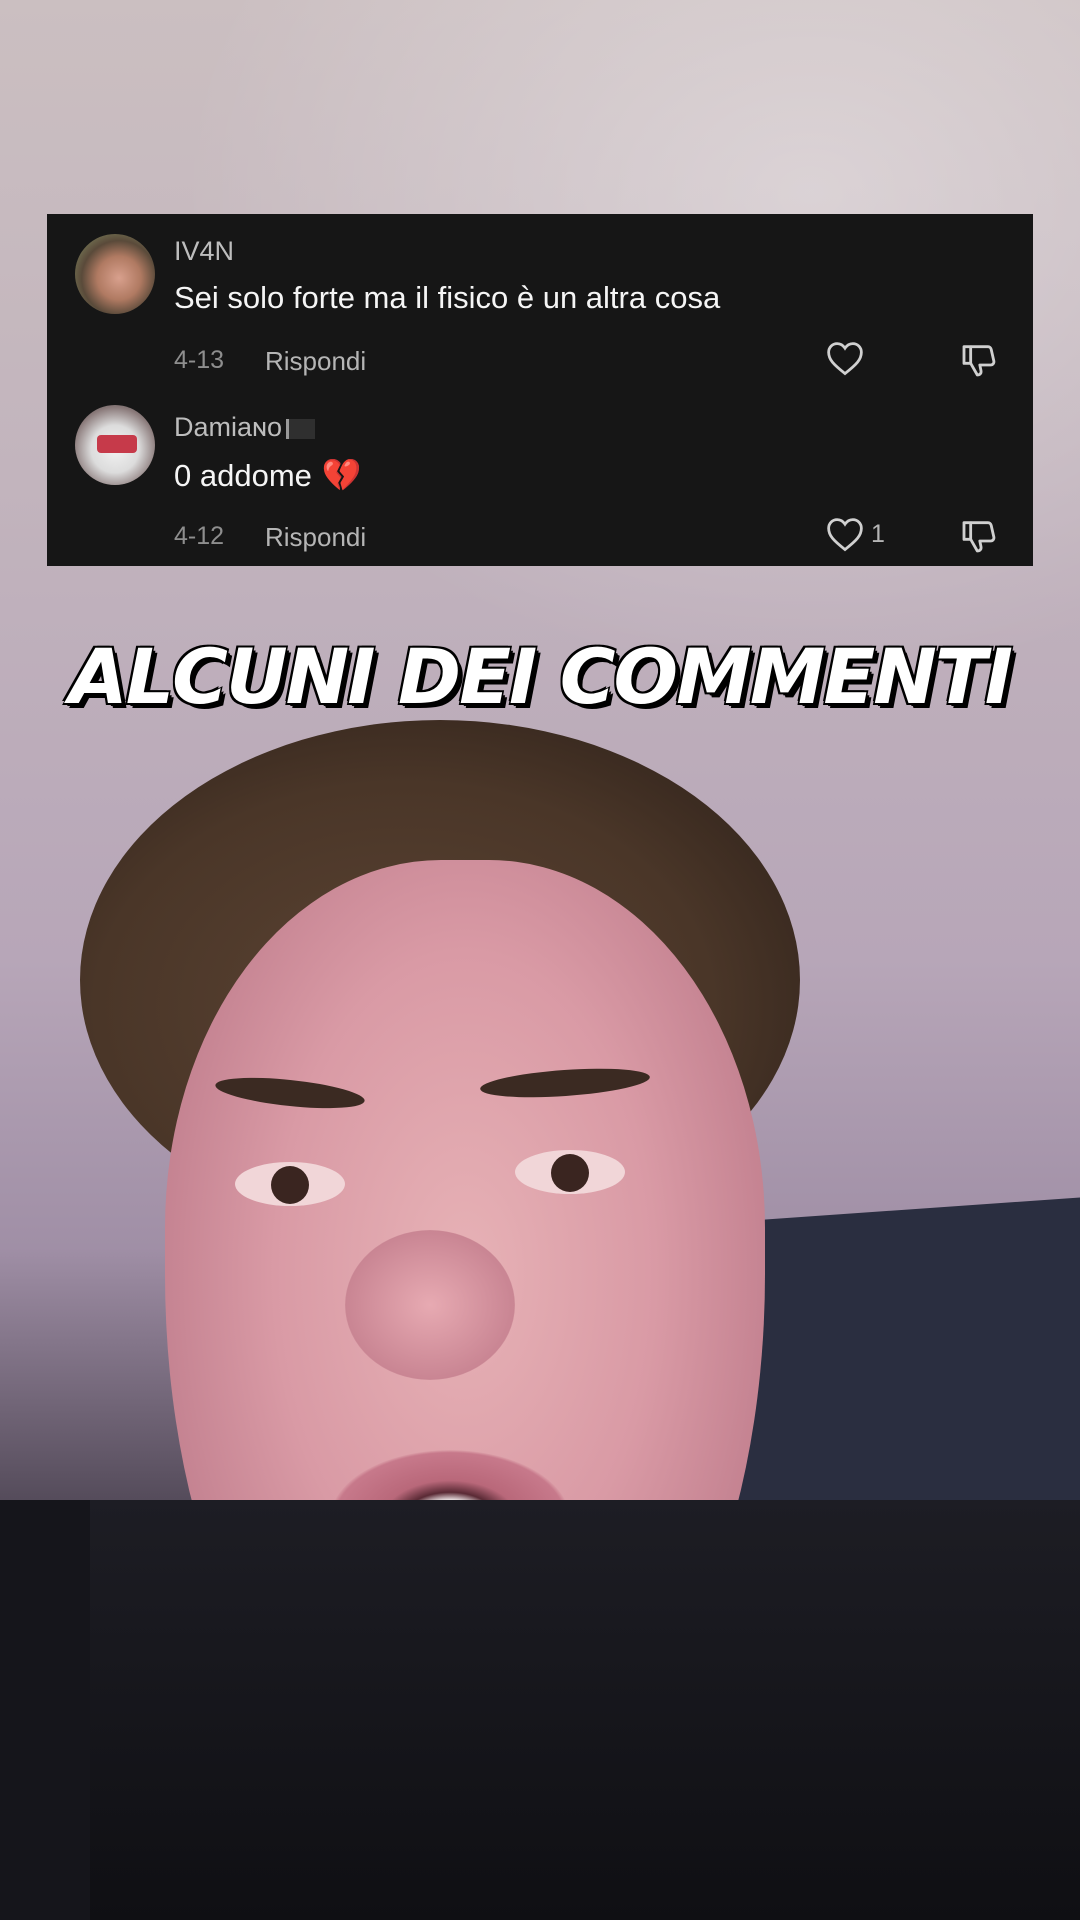  What do you see at coordinates (341, 475) in the screenshot?
I see `broken-heart-emoji: 💔` at bounding box center [341, 475].